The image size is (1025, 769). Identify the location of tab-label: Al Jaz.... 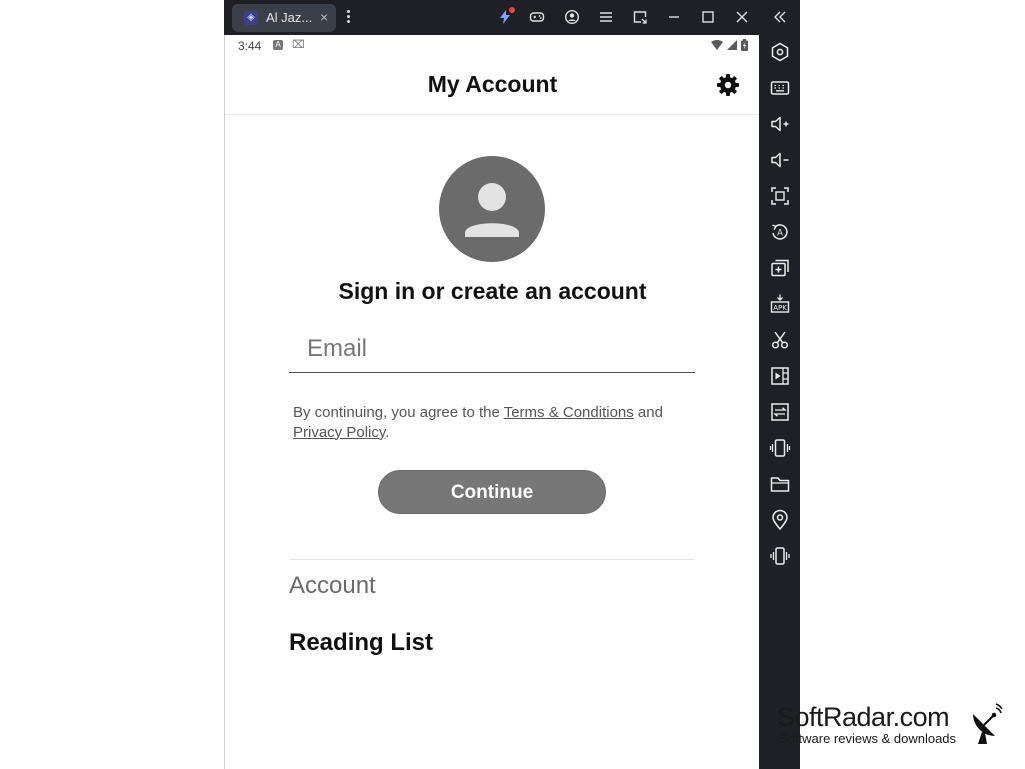
(289, 17).